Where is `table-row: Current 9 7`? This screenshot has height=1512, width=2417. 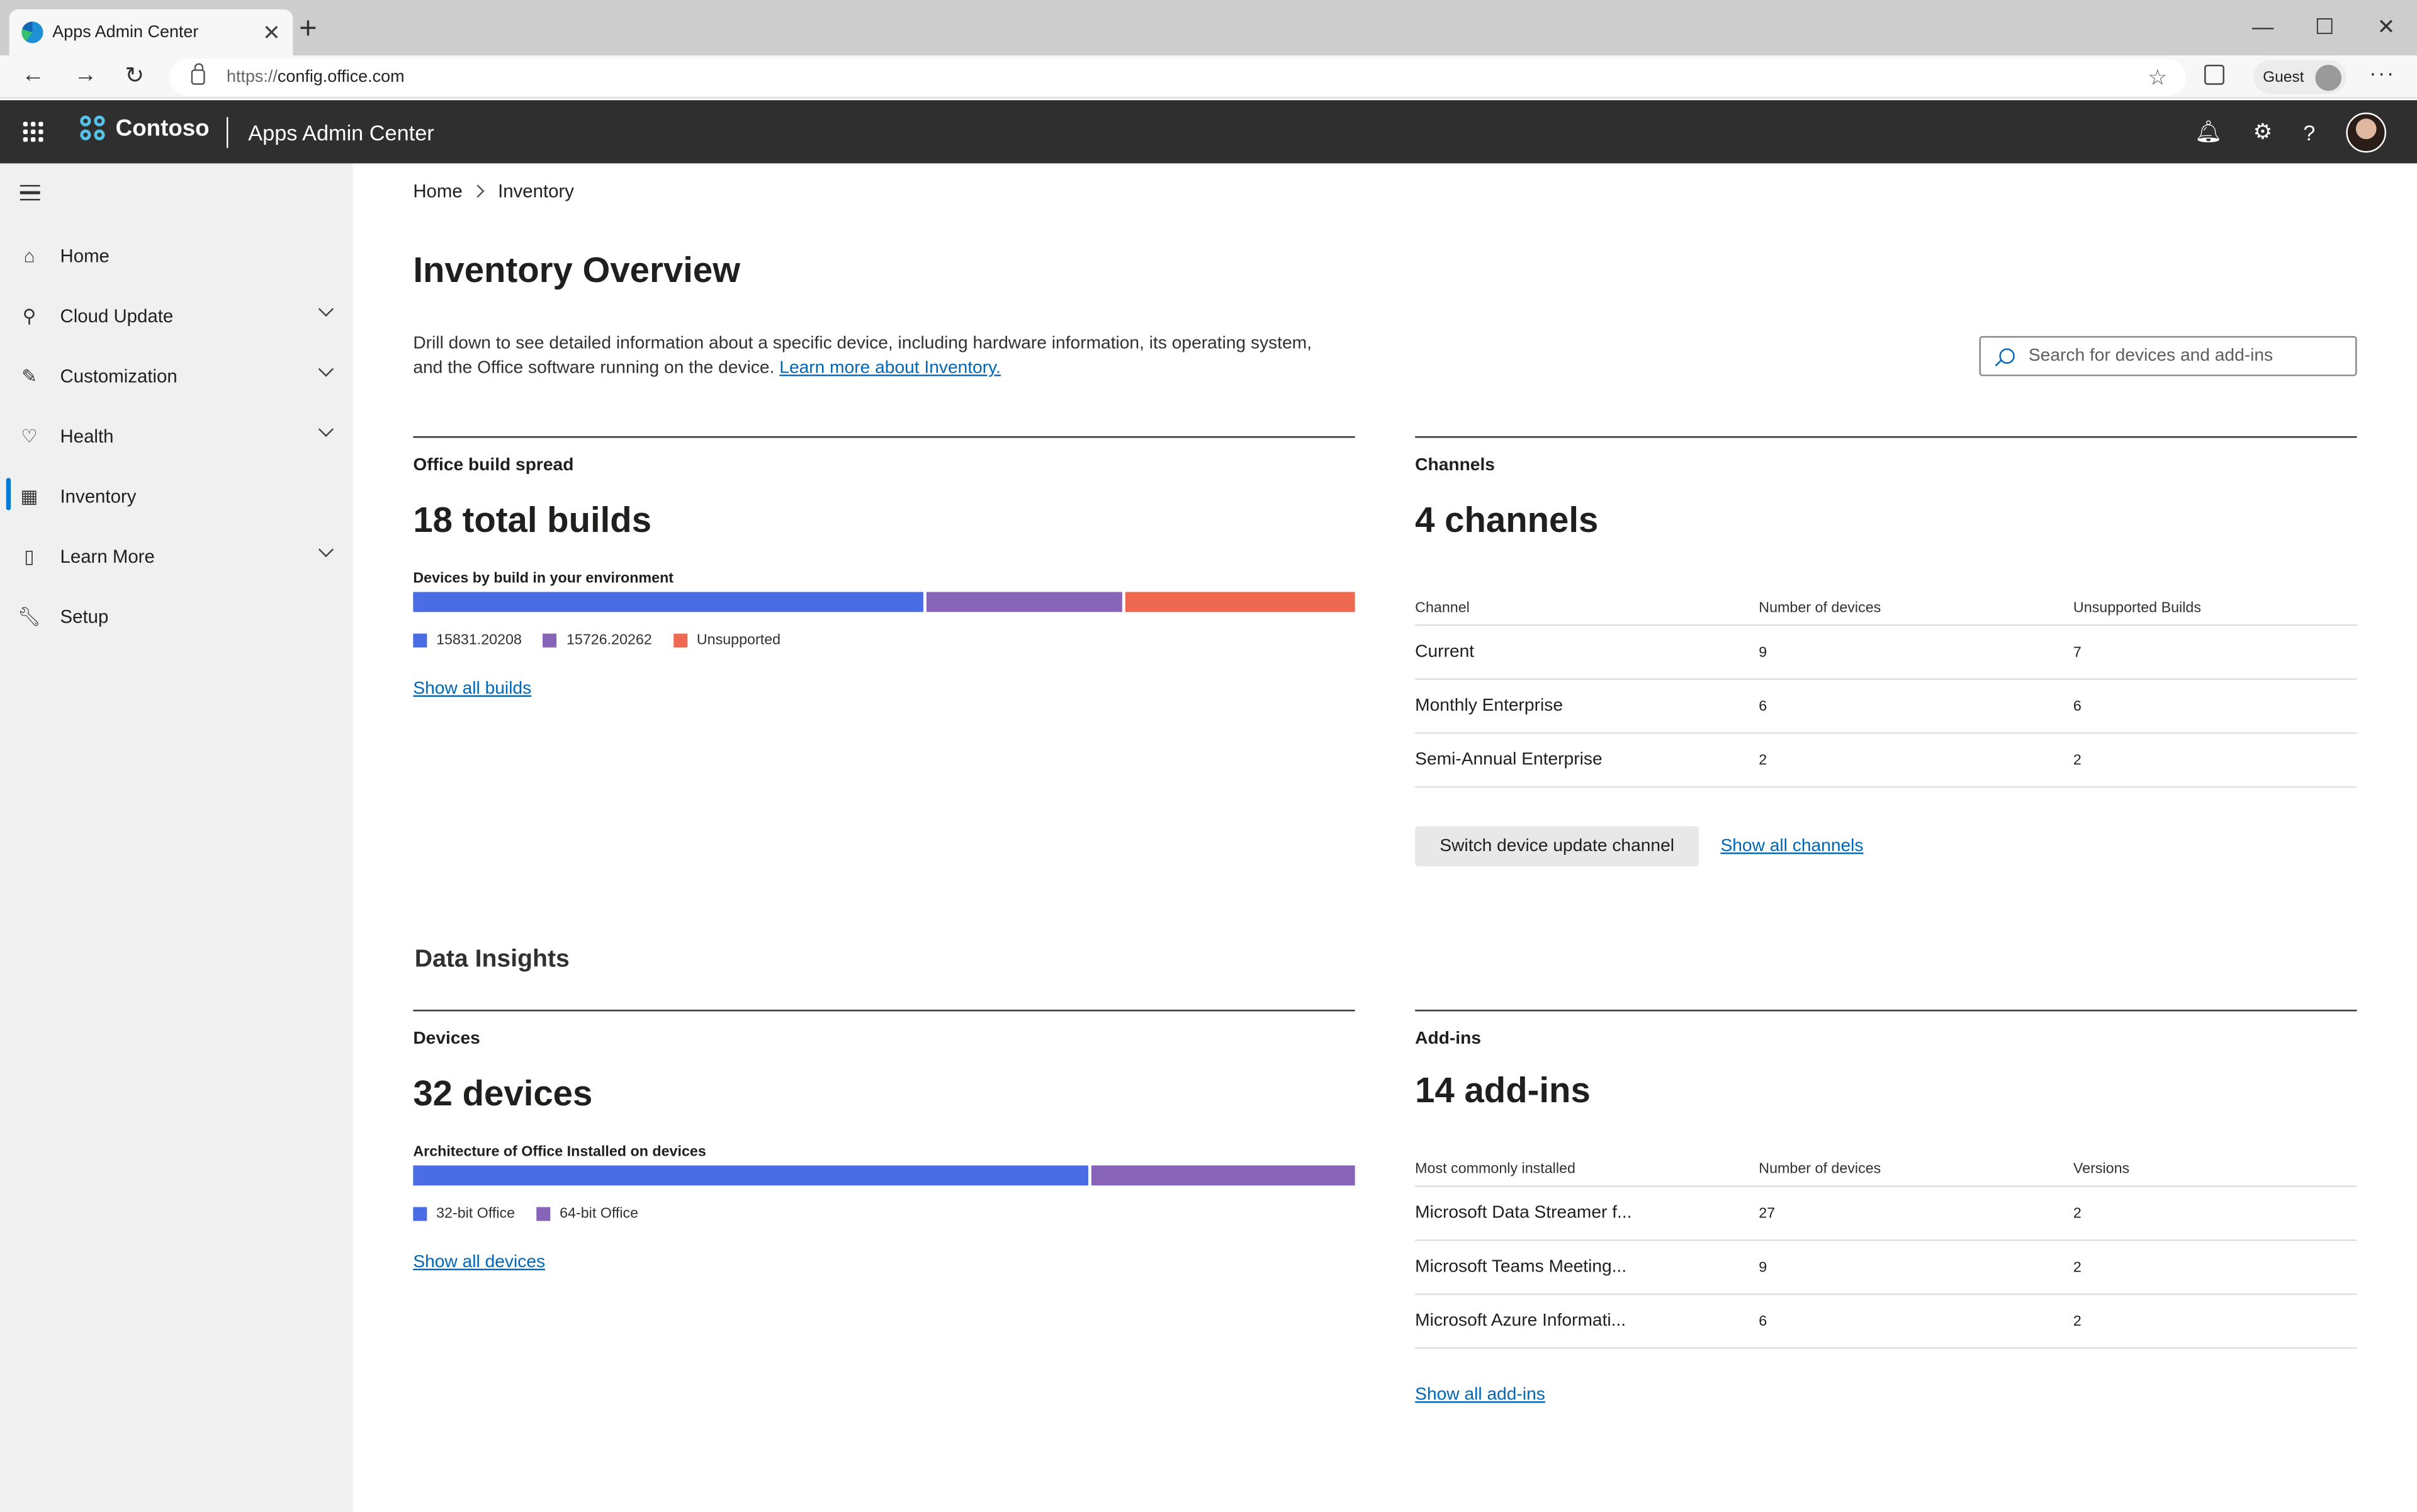
table-row: Current 9 7 is located at coordinates (1886, 653).